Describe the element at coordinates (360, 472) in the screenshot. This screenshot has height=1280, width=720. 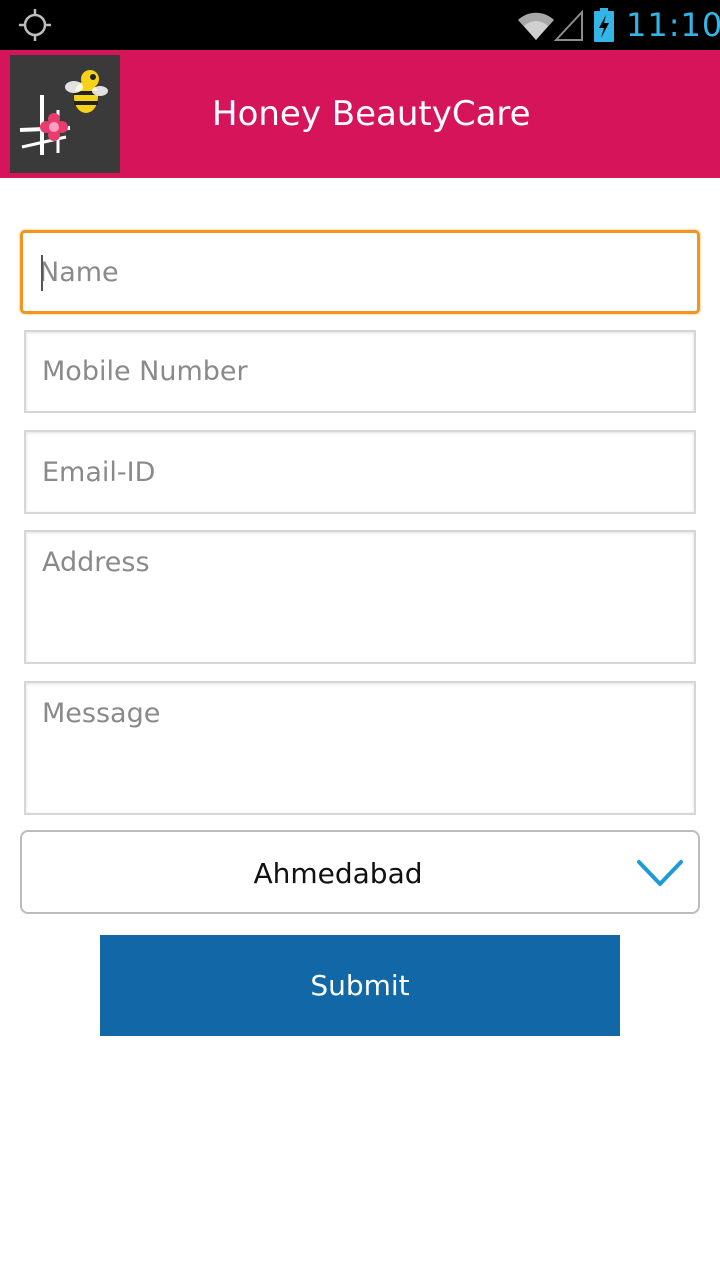
I see `email-field` at that location.